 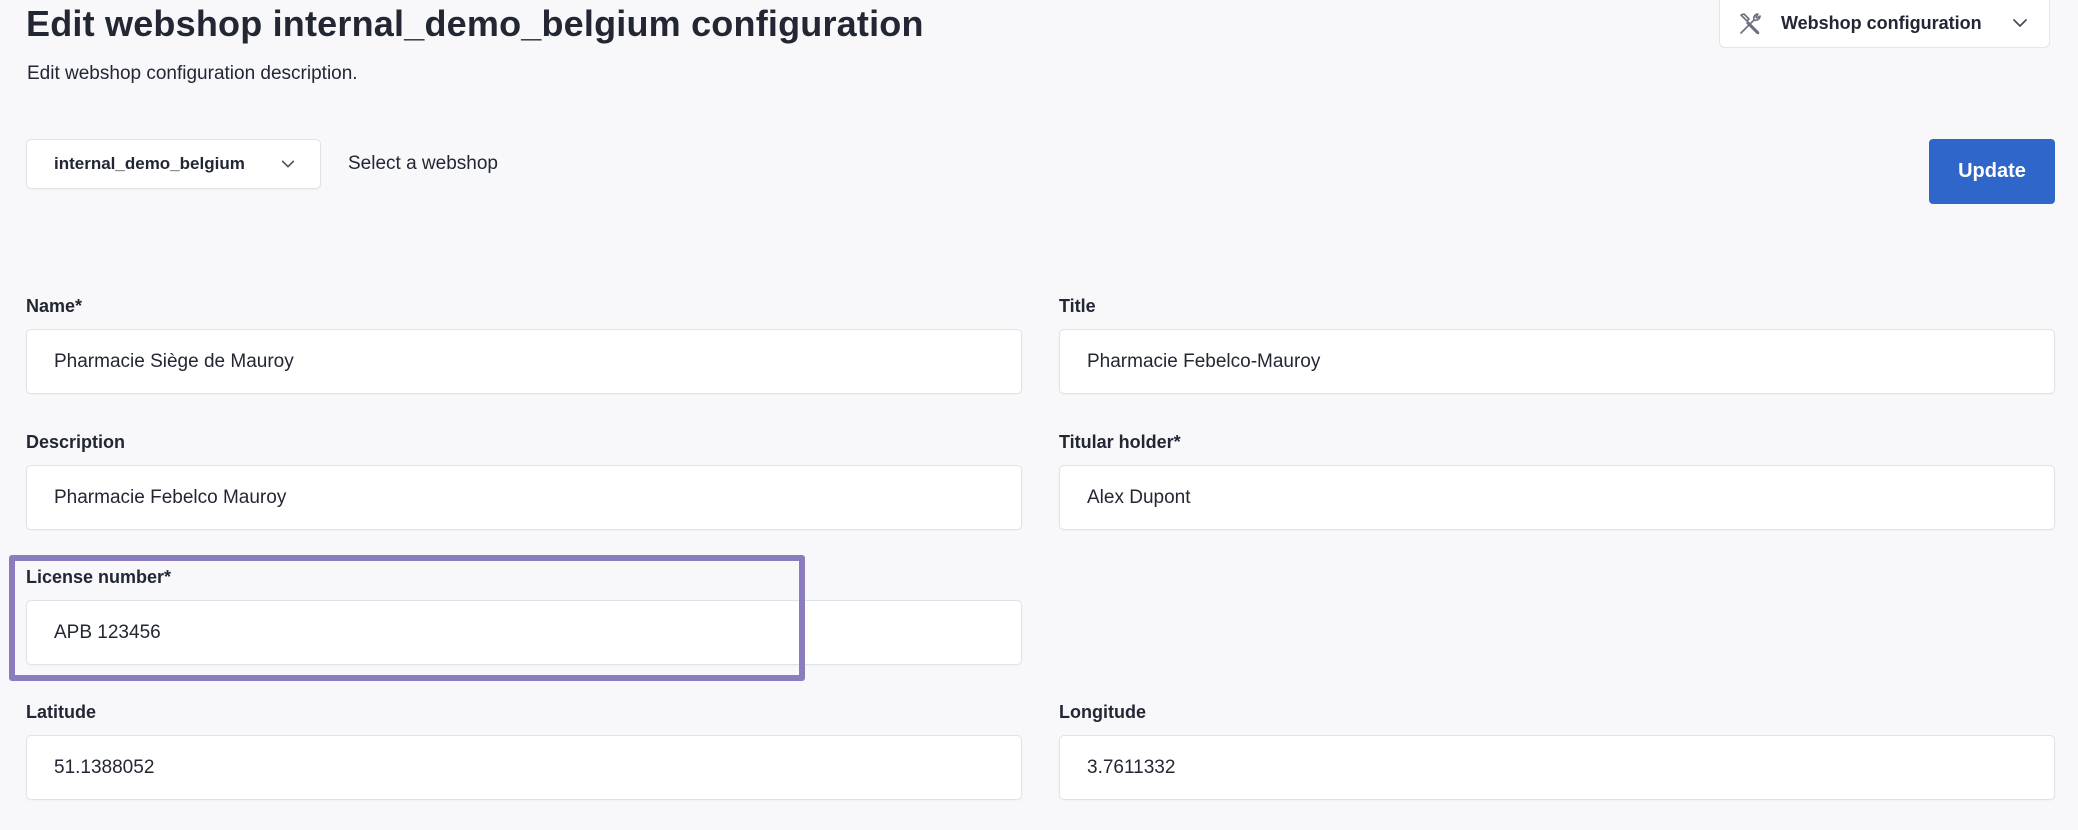 What do you see at coordinates (1557, 497) in the screenshot?
I see `titular-holder-input` at bounding box center [1557, 497].